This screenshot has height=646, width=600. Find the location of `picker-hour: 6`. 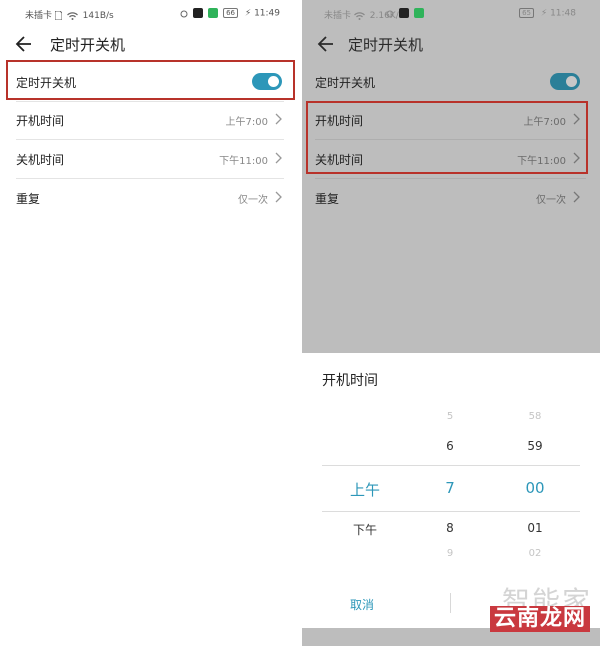

picker-hour: 6 is located at coordinates (450, 446).